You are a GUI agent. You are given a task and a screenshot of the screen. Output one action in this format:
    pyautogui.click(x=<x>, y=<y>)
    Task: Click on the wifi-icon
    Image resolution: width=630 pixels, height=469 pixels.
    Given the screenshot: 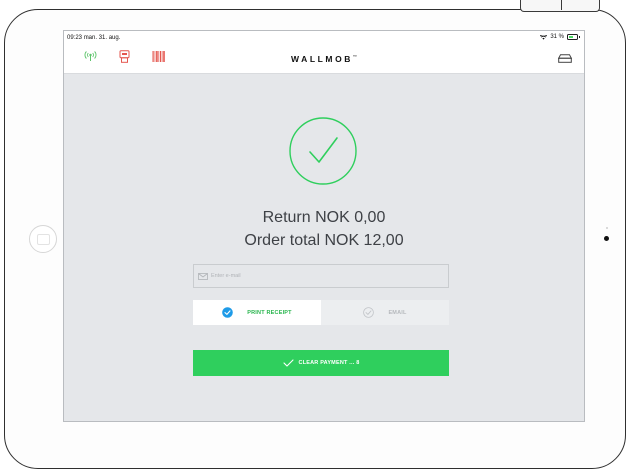 What is the action you would take?
    pyautogui.click(x=544, y=37)
    